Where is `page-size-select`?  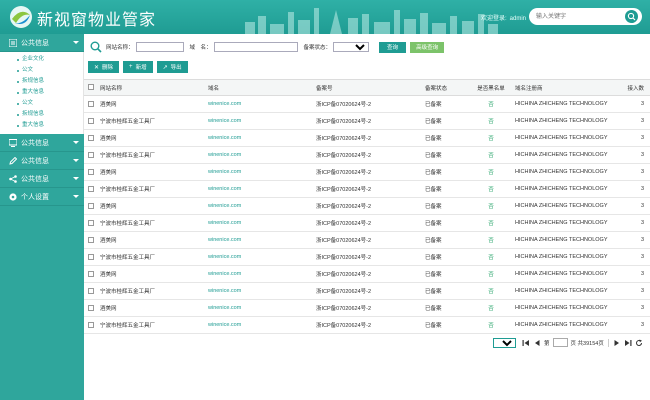
page-size-select is located at coordinates (504, 342).